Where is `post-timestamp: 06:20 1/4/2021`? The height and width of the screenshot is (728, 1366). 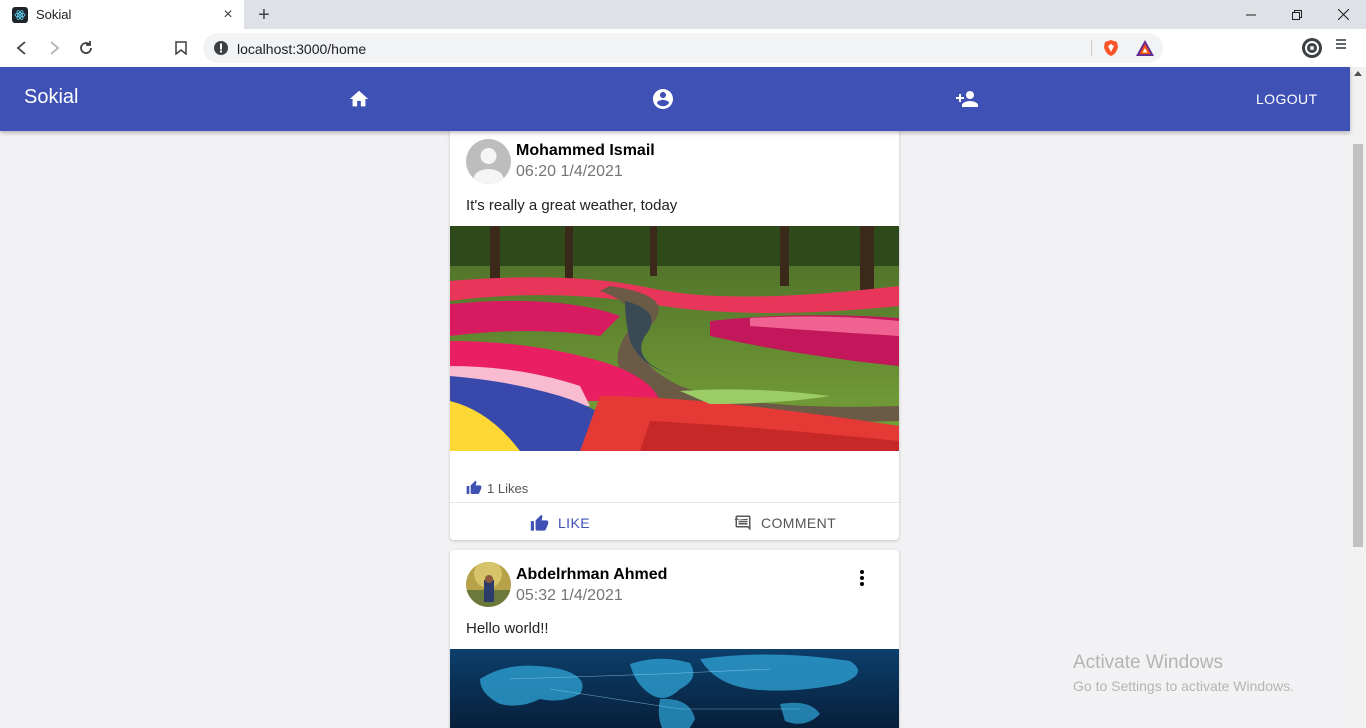
post-timestamp: 06:20 1/4/2021 is located at coordinates (569, 171).